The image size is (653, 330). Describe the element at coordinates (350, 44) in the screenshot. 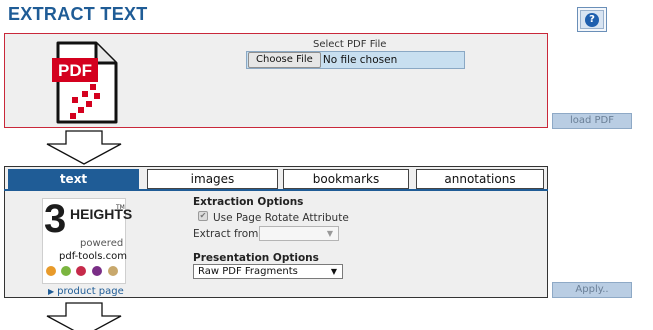

I see `select-pdf-label: Select PDF File` at that location.